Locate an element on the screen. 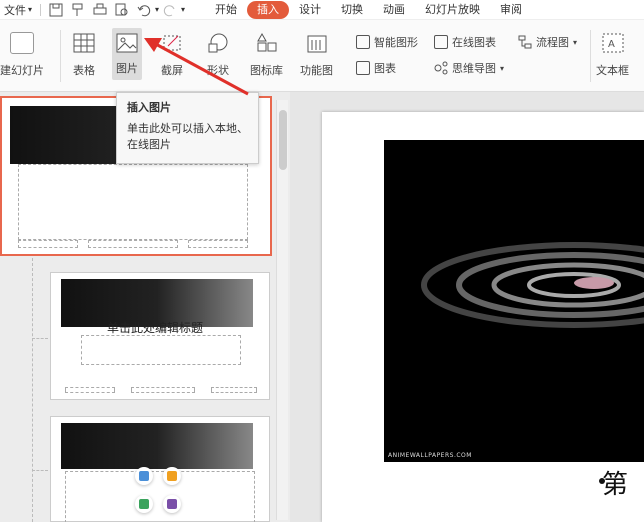 This screenshot has height=522, width=644. mindmap-button: 思维导图 ▾ is located at coordinates (469, 68).